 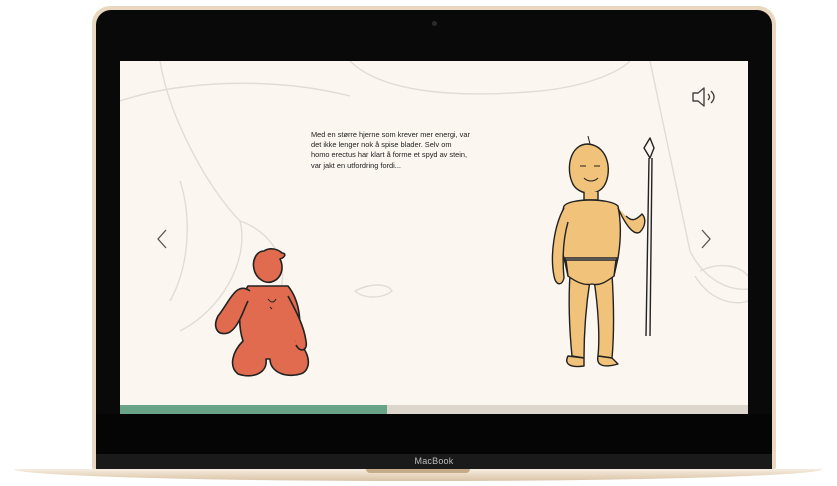 I want to click on chevron-right-icon, so click(x=706, y=239).